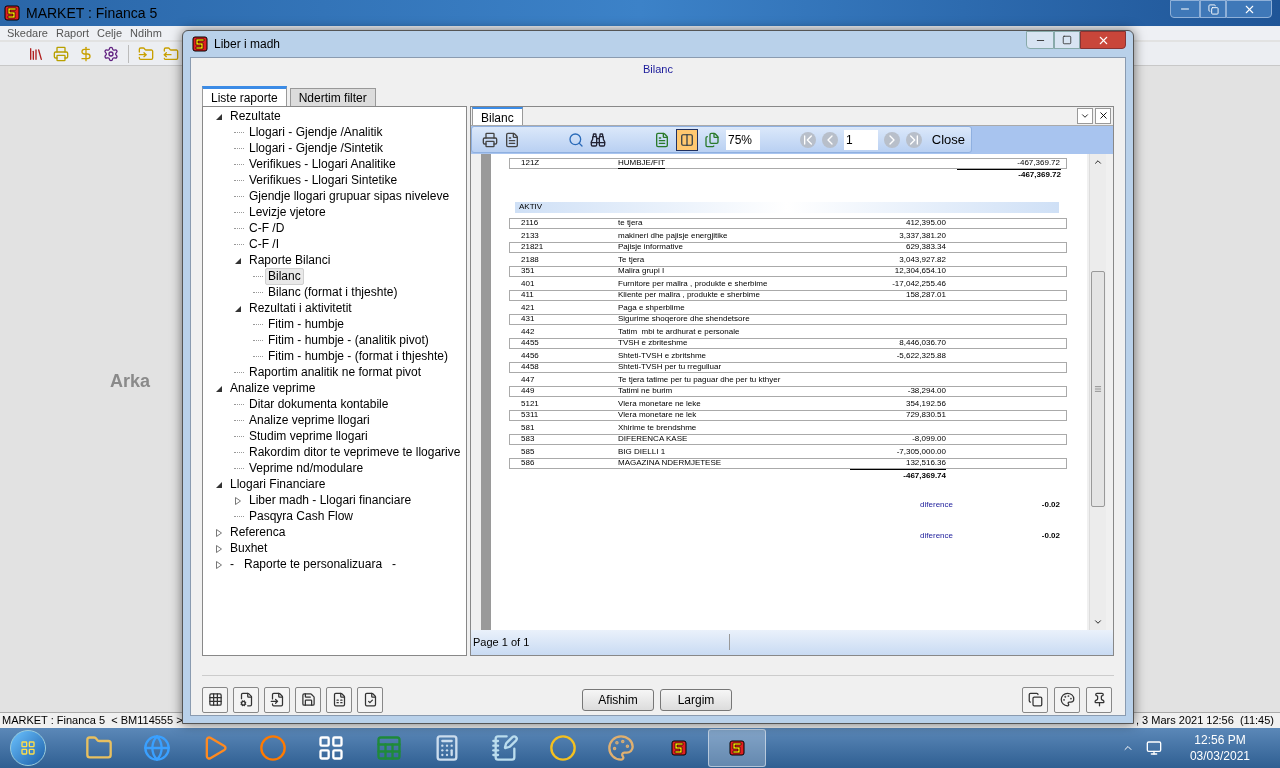  I want to click on grid-icon, so click(215, 699).